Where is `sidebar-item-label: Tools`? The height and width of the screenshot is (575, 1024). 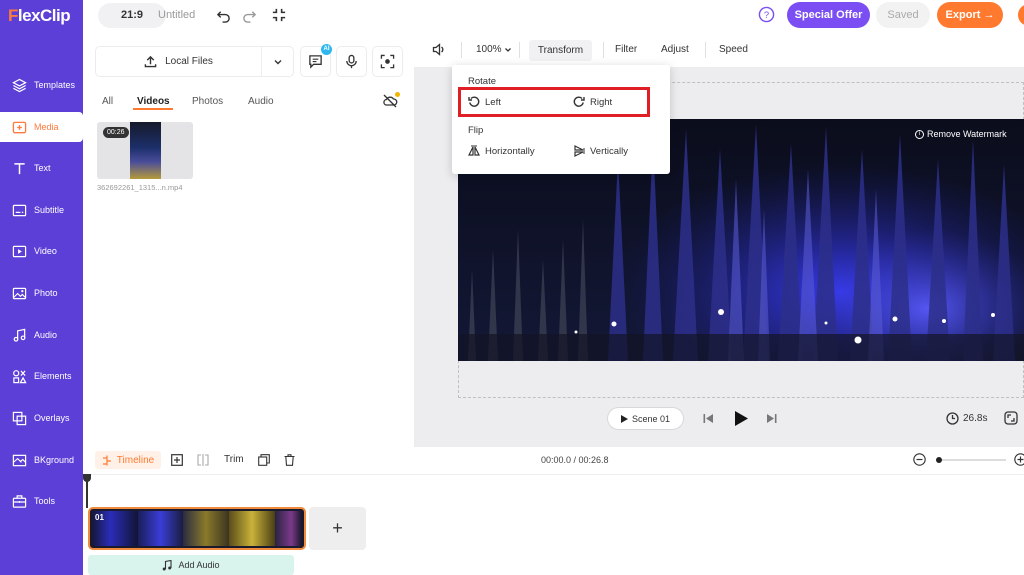 sidebar-item-label: Tools is located at coordinates (45, 501).